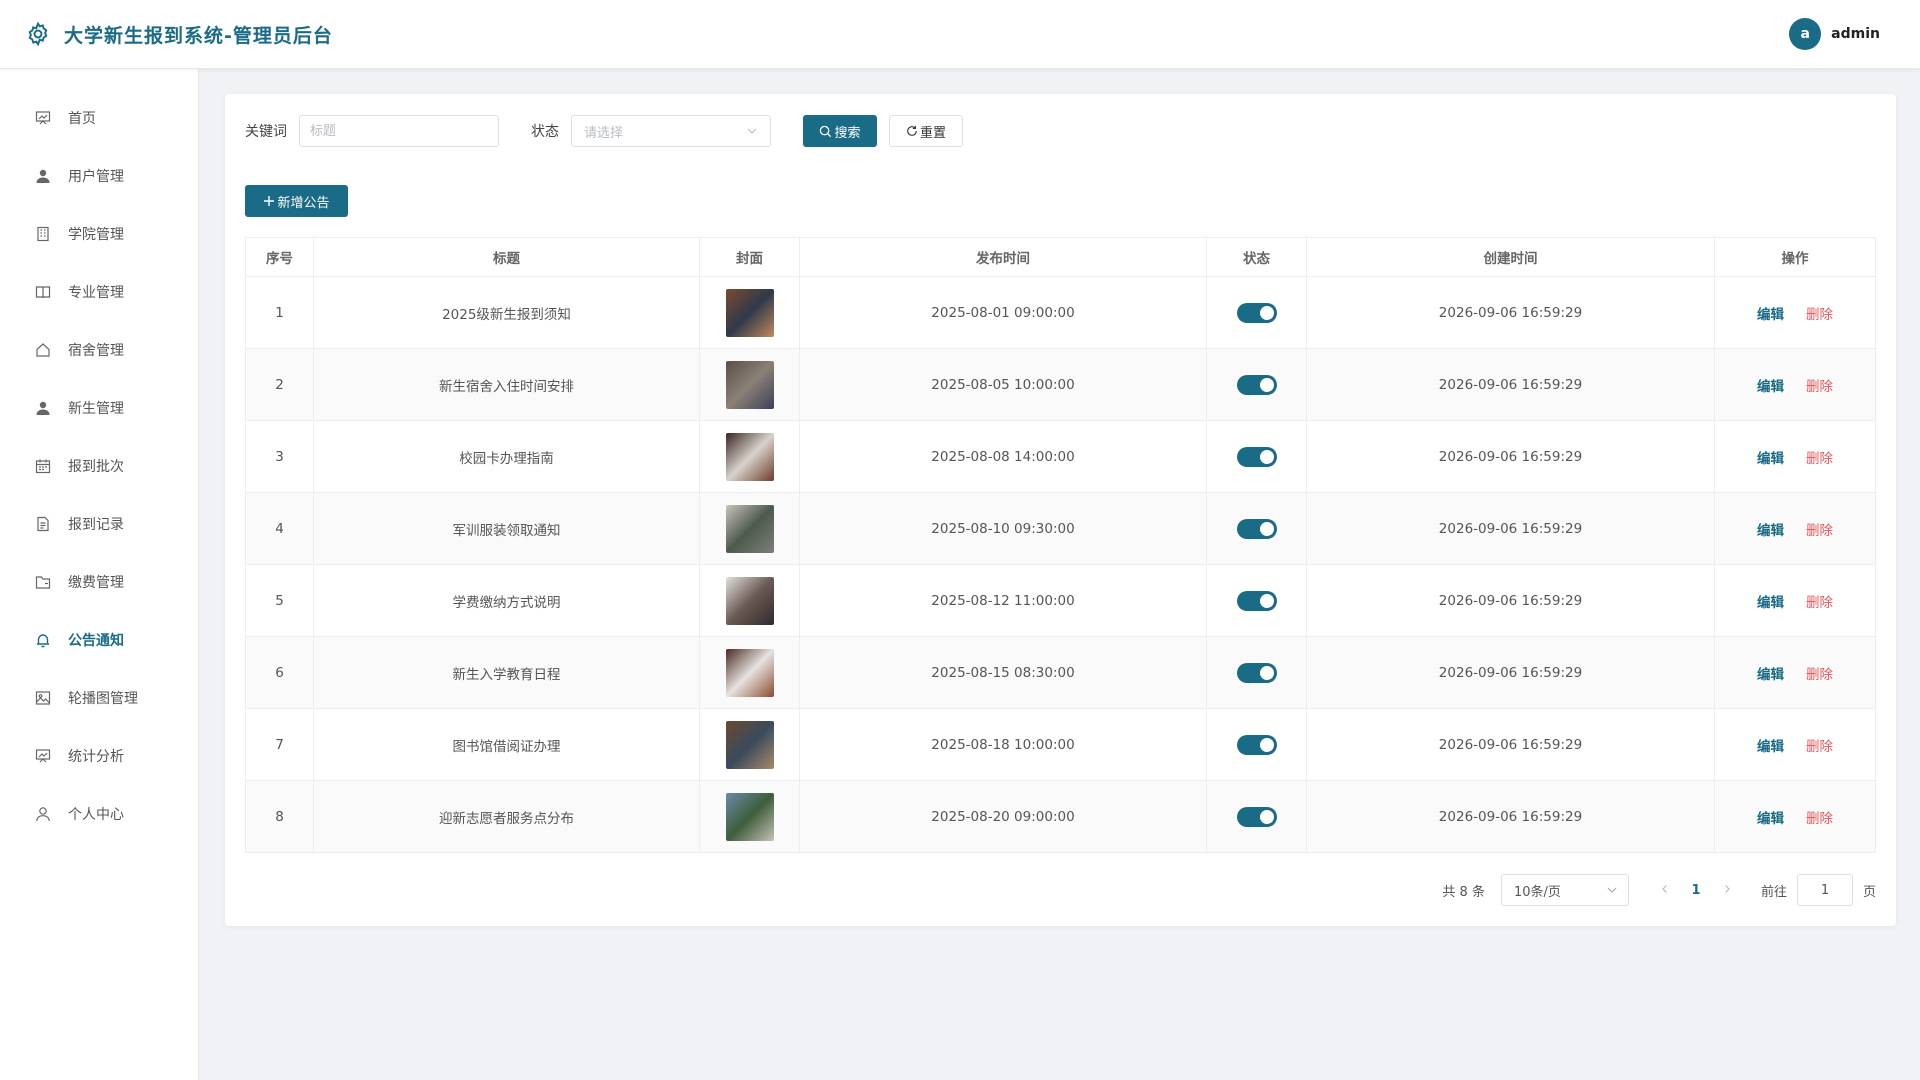  Describe the element at coordinates (279, 744) in the screenshot. I see `row-index: 7` at that location.